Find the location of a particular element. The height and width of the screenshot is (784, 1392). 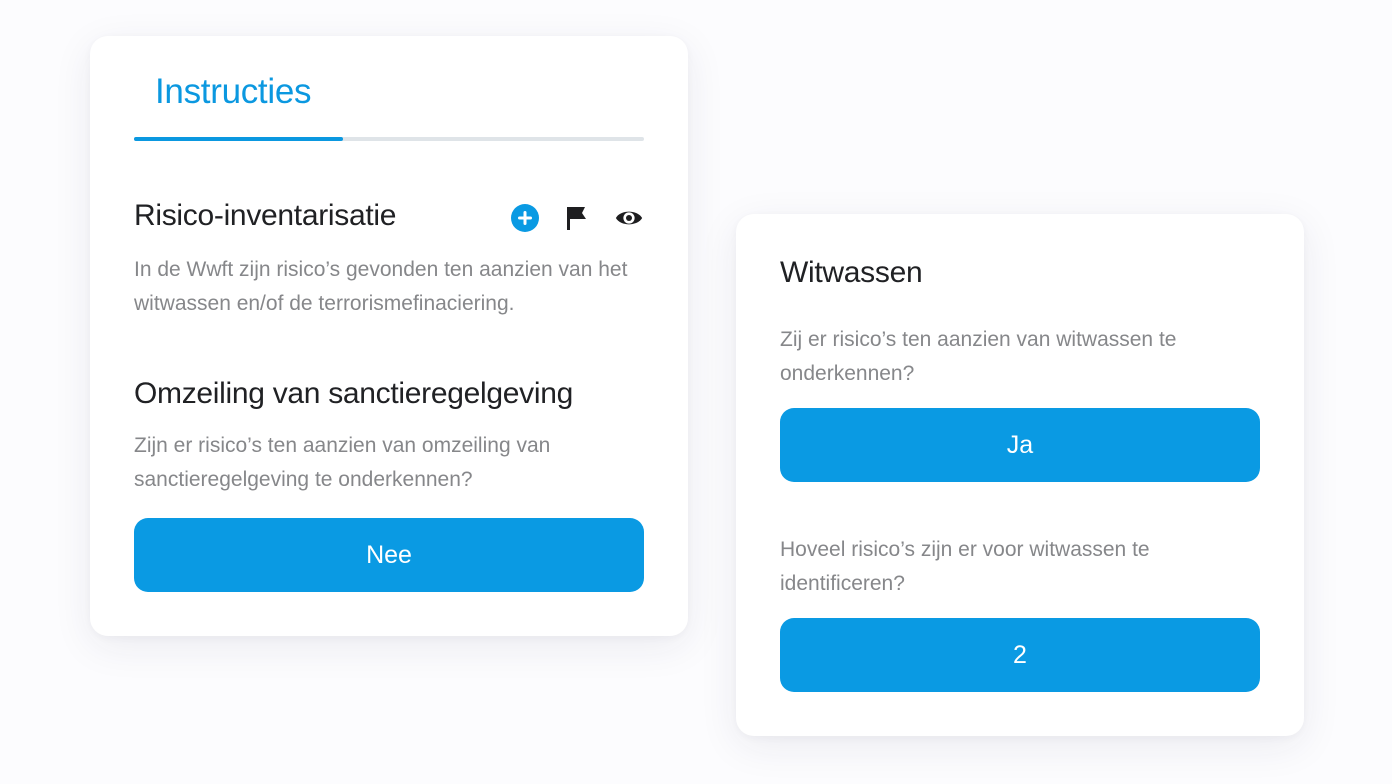

card-title-witwassen: Witwassen is located at coordinates (851, 272).